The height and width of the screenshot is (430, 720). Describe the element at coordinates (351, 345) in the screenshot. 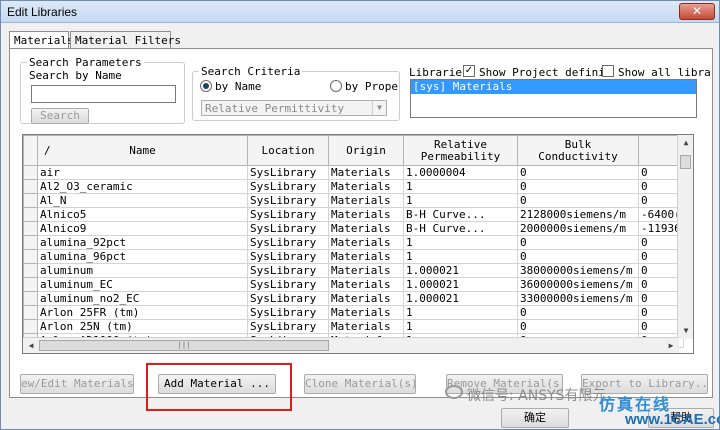

I see `horizontal-scrollbar: ◀ ||| ▶` at that location.